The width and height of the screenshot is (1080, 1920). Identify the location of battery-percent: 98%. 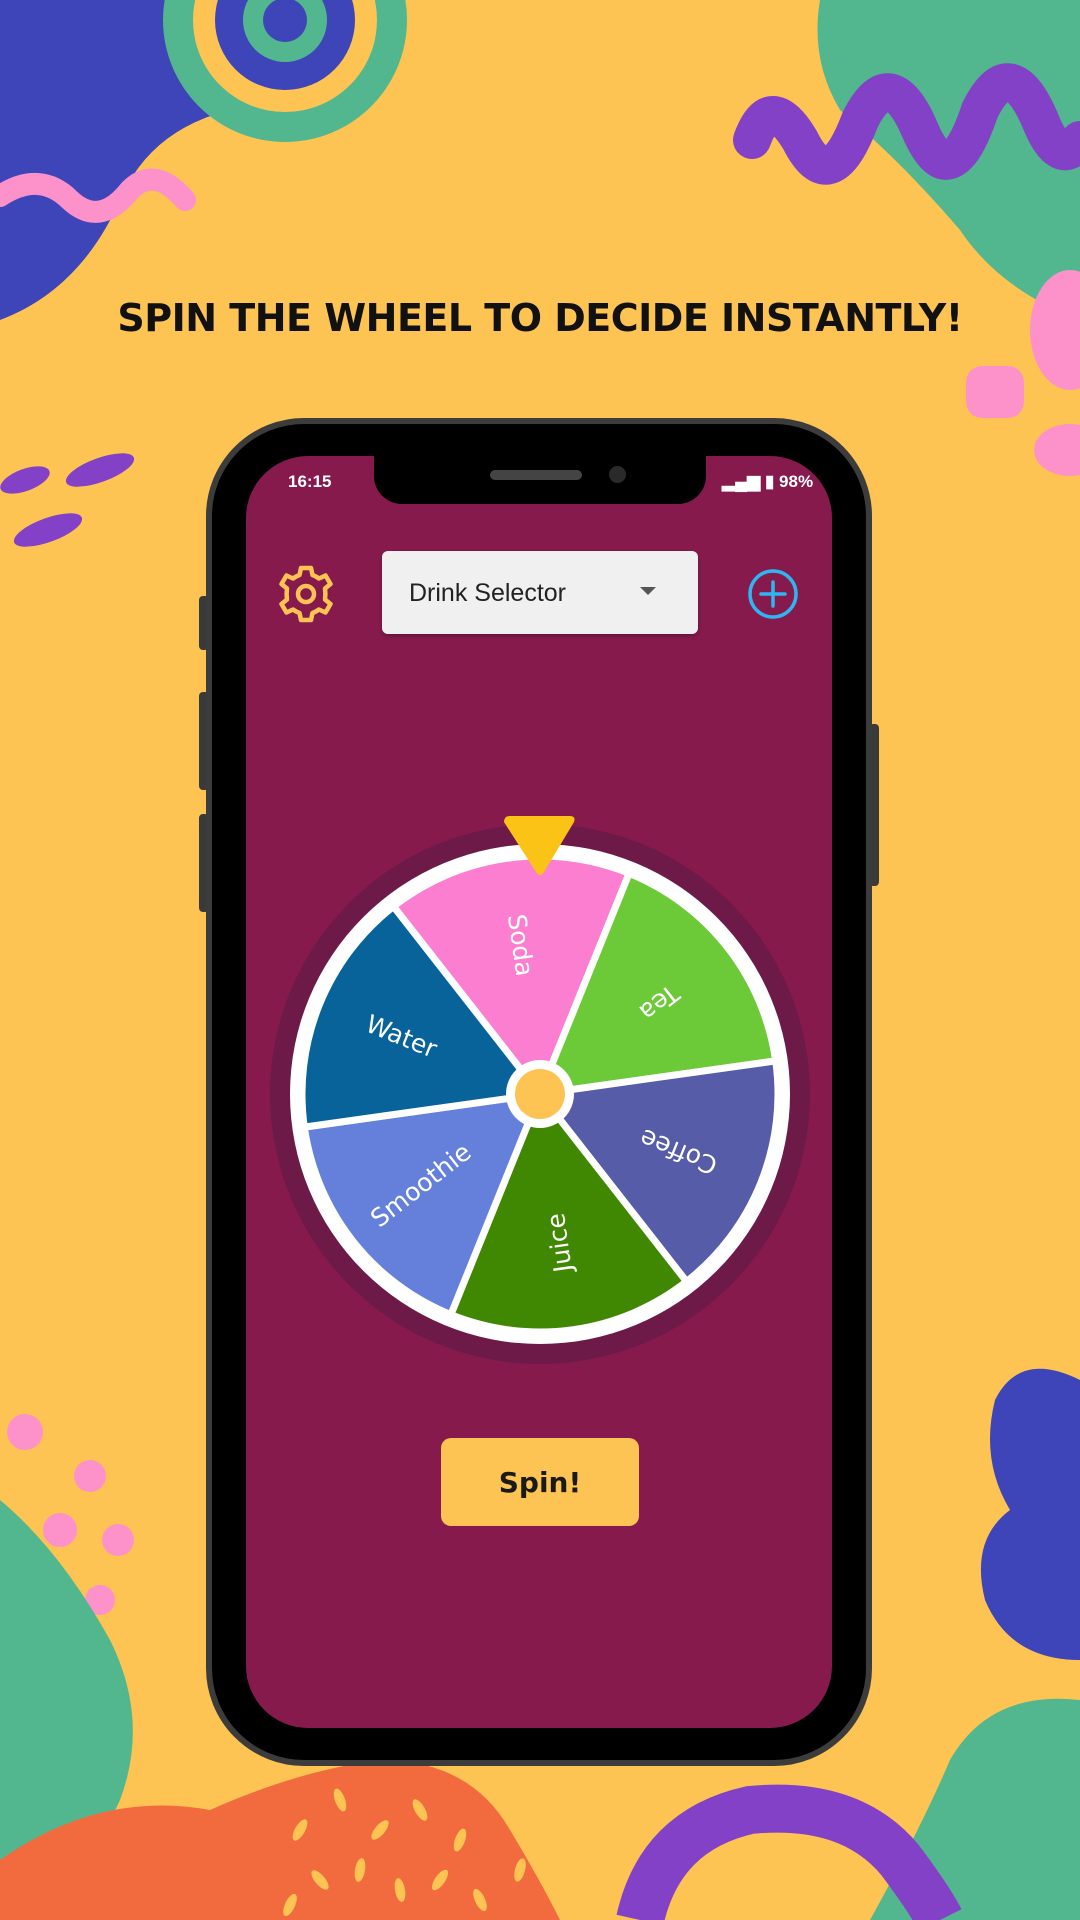
(796, 481).